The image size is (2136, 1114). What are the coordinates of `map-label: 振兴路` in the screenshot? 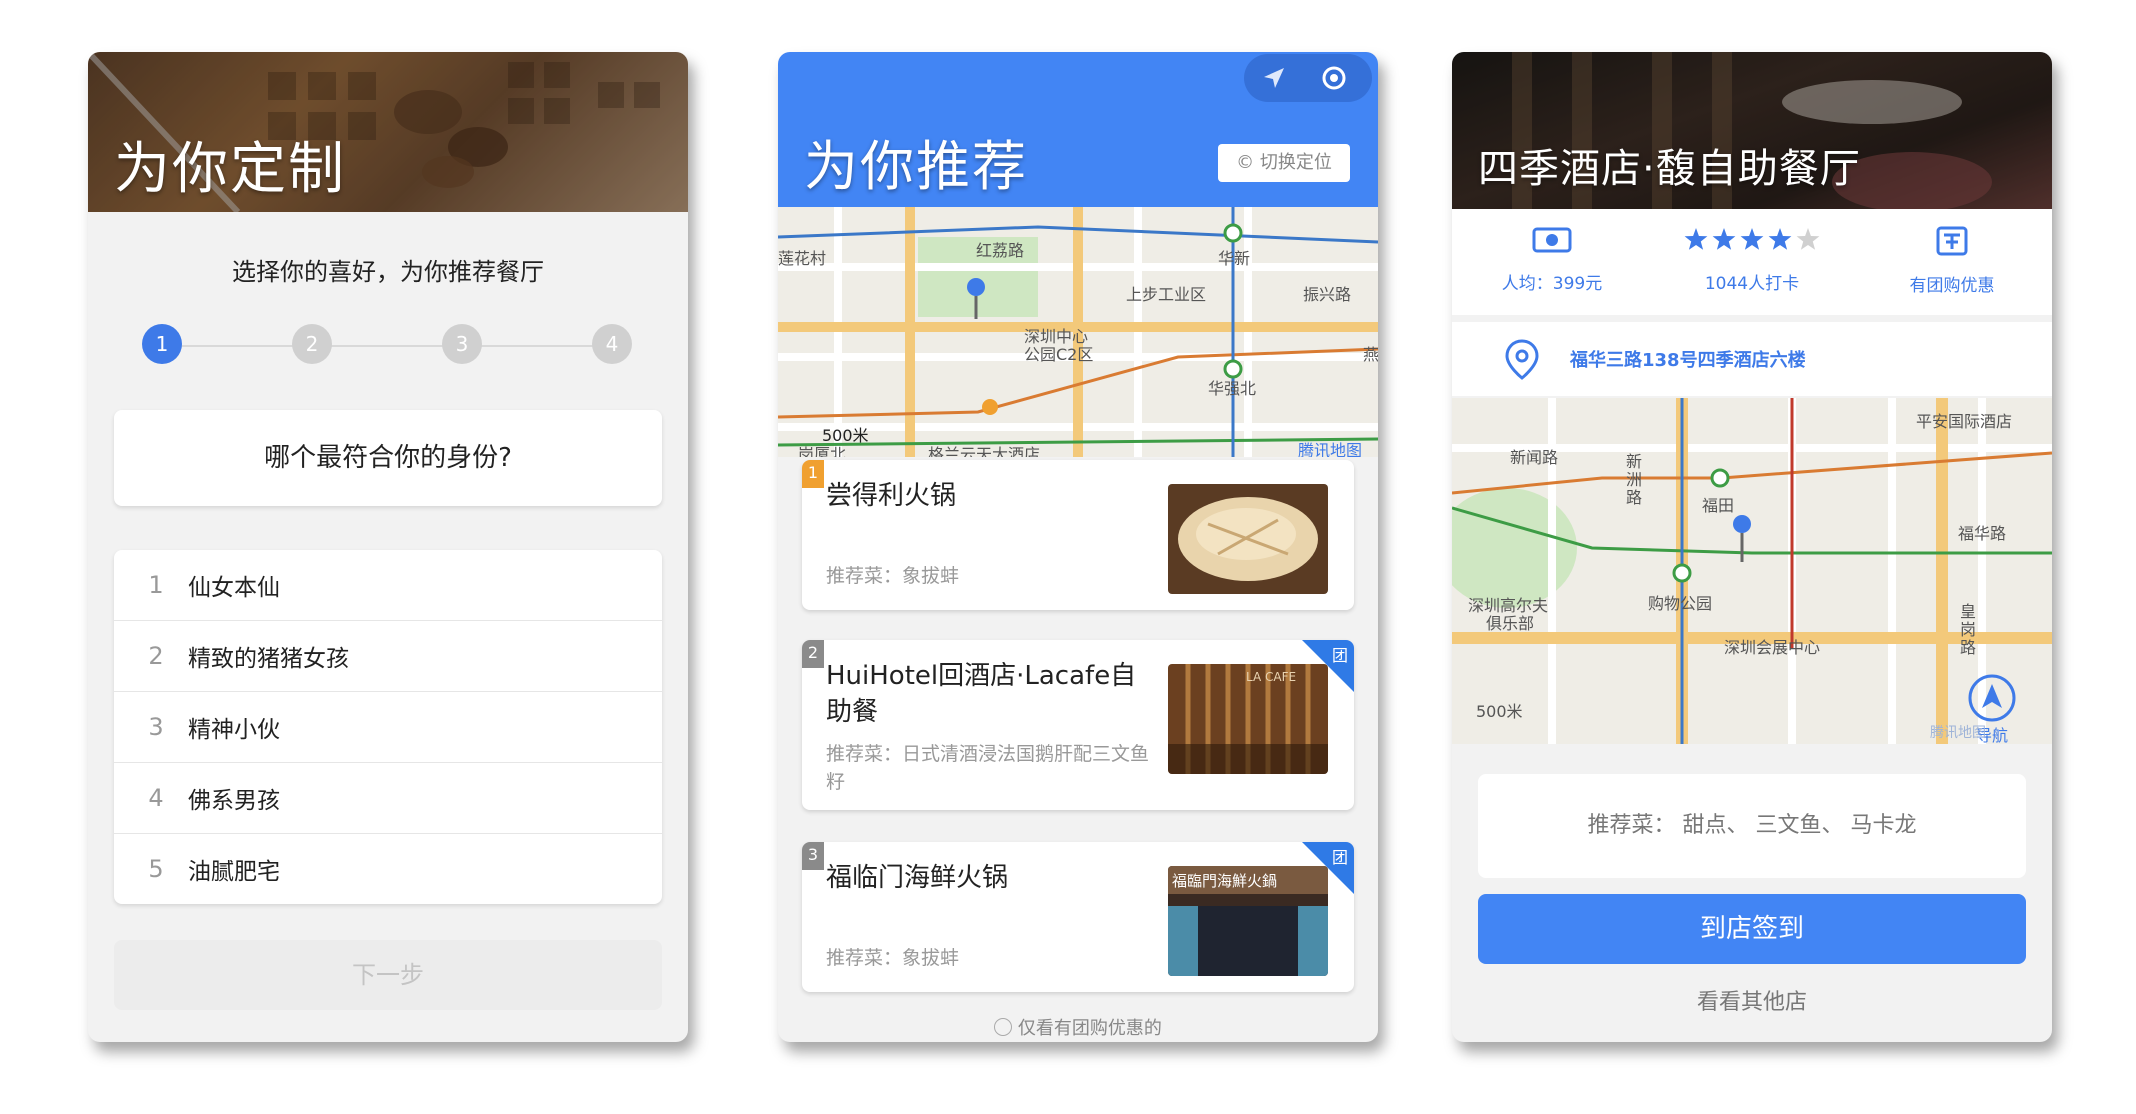 It's located at (1327, 294).